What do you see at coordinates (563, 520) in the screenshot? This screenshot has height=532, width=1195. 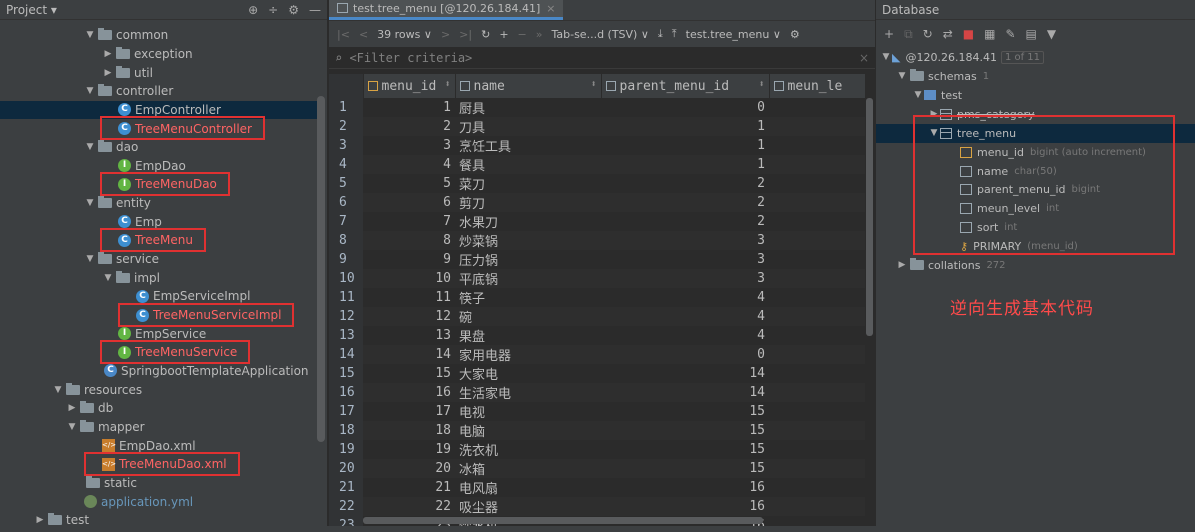 I see `grid-horizontal-scrollbar` at bounding box center [563, 520].